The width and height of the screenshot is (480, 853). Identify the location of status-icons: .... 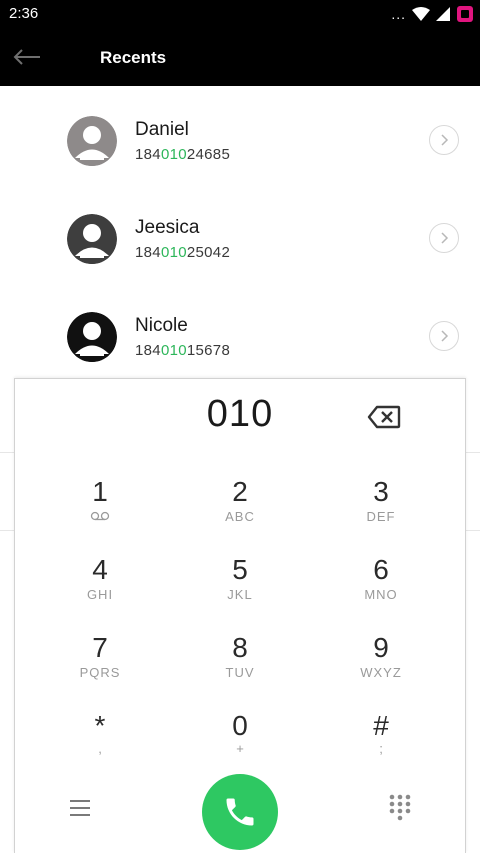
(432, 14).